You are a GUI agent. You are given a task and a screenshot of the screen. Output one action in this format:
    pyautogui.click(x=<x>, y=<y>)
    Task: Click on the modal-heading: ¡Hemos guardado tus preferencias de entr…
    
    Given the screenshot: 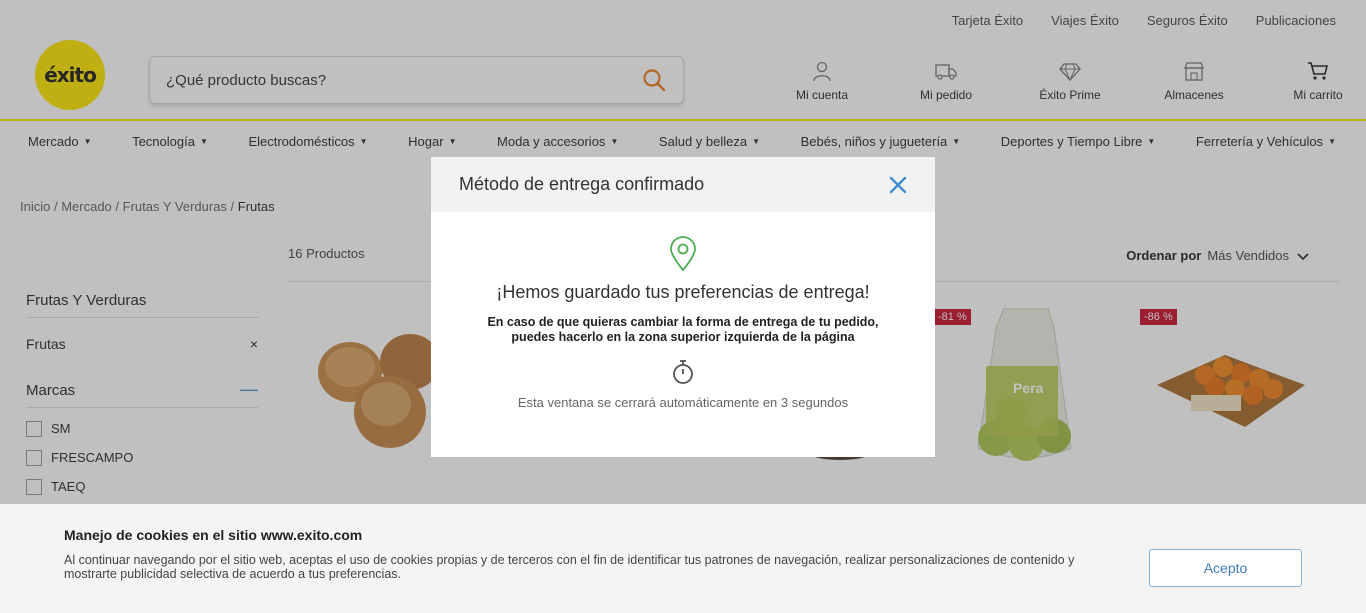 What is the action you would take?
    pyautogui.click(x=683, y=292)
    